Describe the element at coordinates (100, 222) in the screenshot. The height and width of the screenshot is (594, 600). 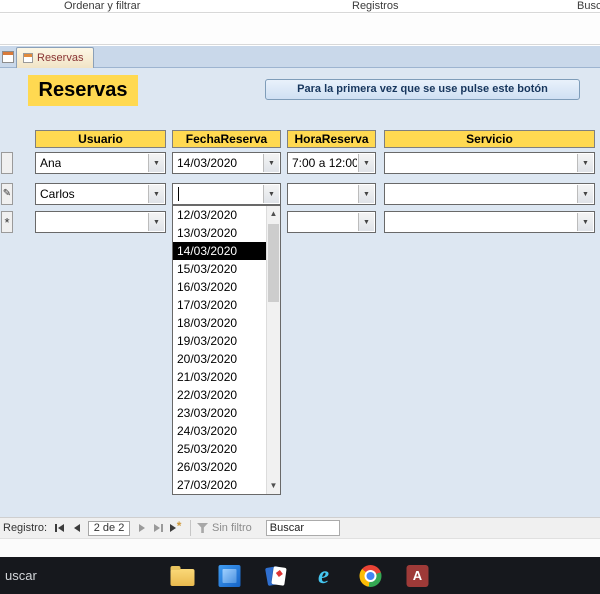
I see `row3-usuario-combo: ▼` at that location.